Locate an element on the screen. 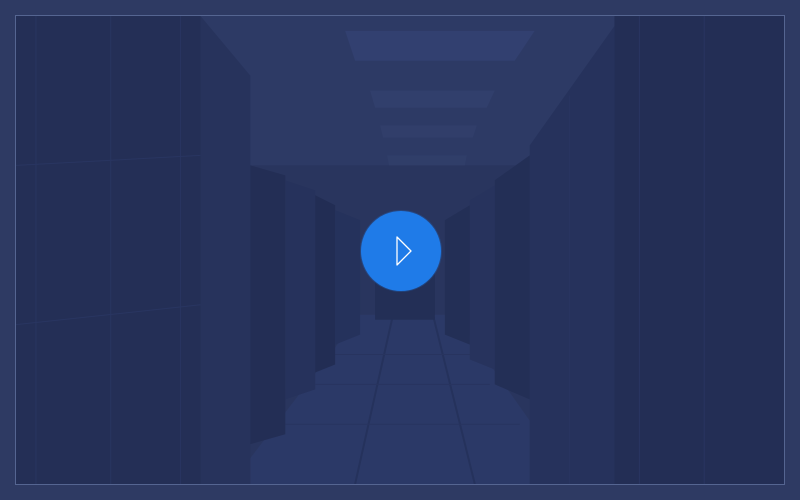  play-icon is located at coordinates (404, 251).